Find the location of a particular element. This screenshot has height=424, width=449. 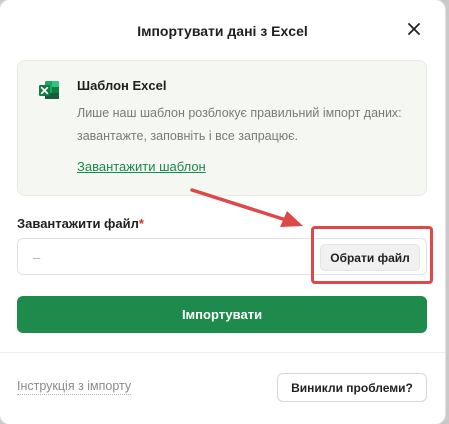

close-button is located at coordinates (414, 29).